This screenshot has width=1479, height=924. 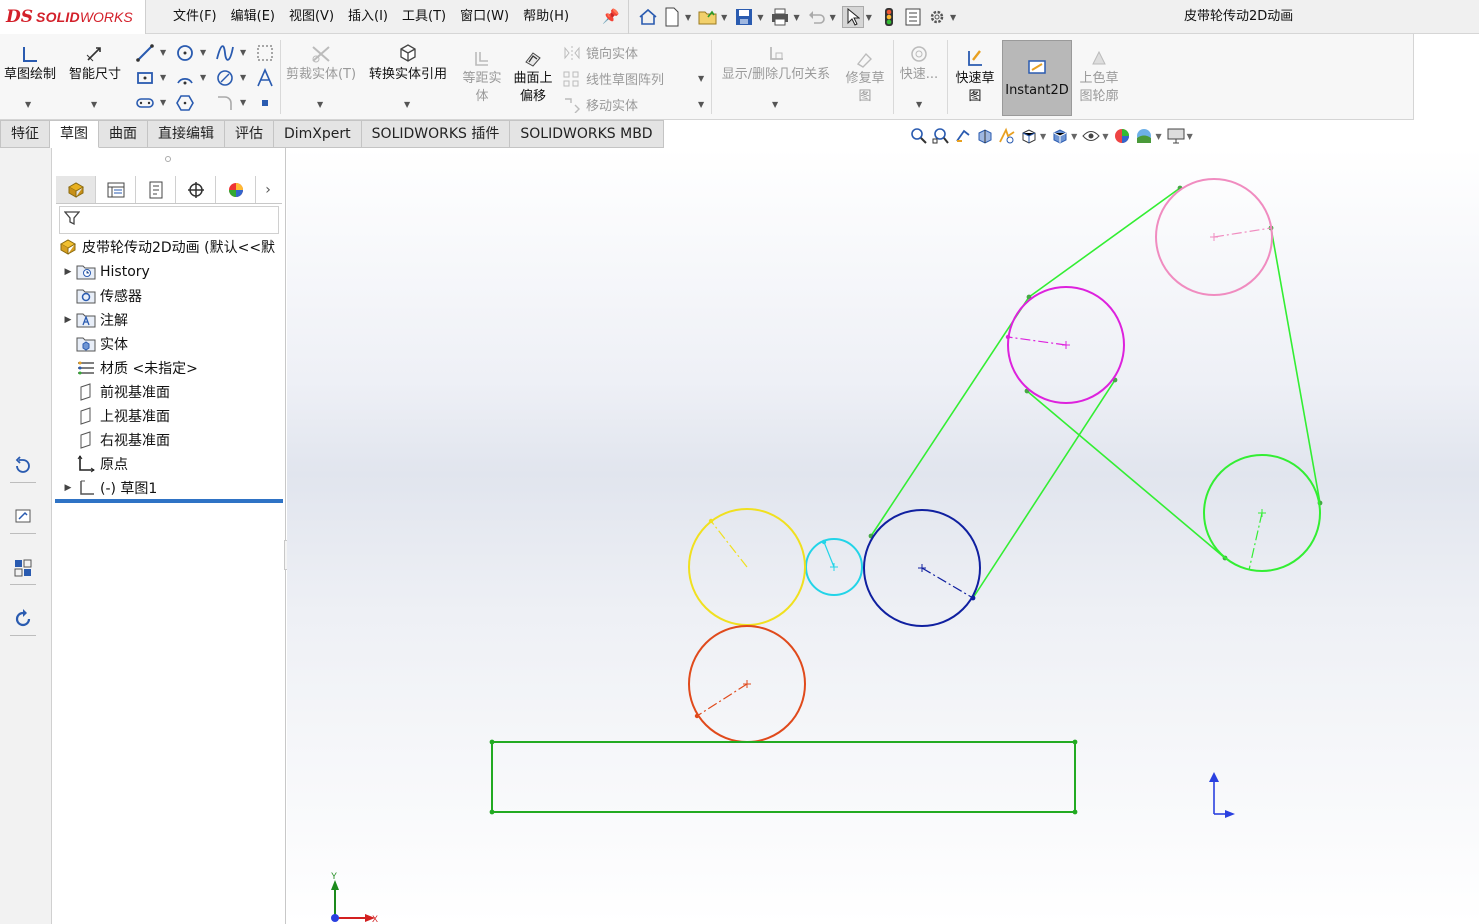 I want to click on sketch-button: 草图绘制, so click(x=30, y=62).